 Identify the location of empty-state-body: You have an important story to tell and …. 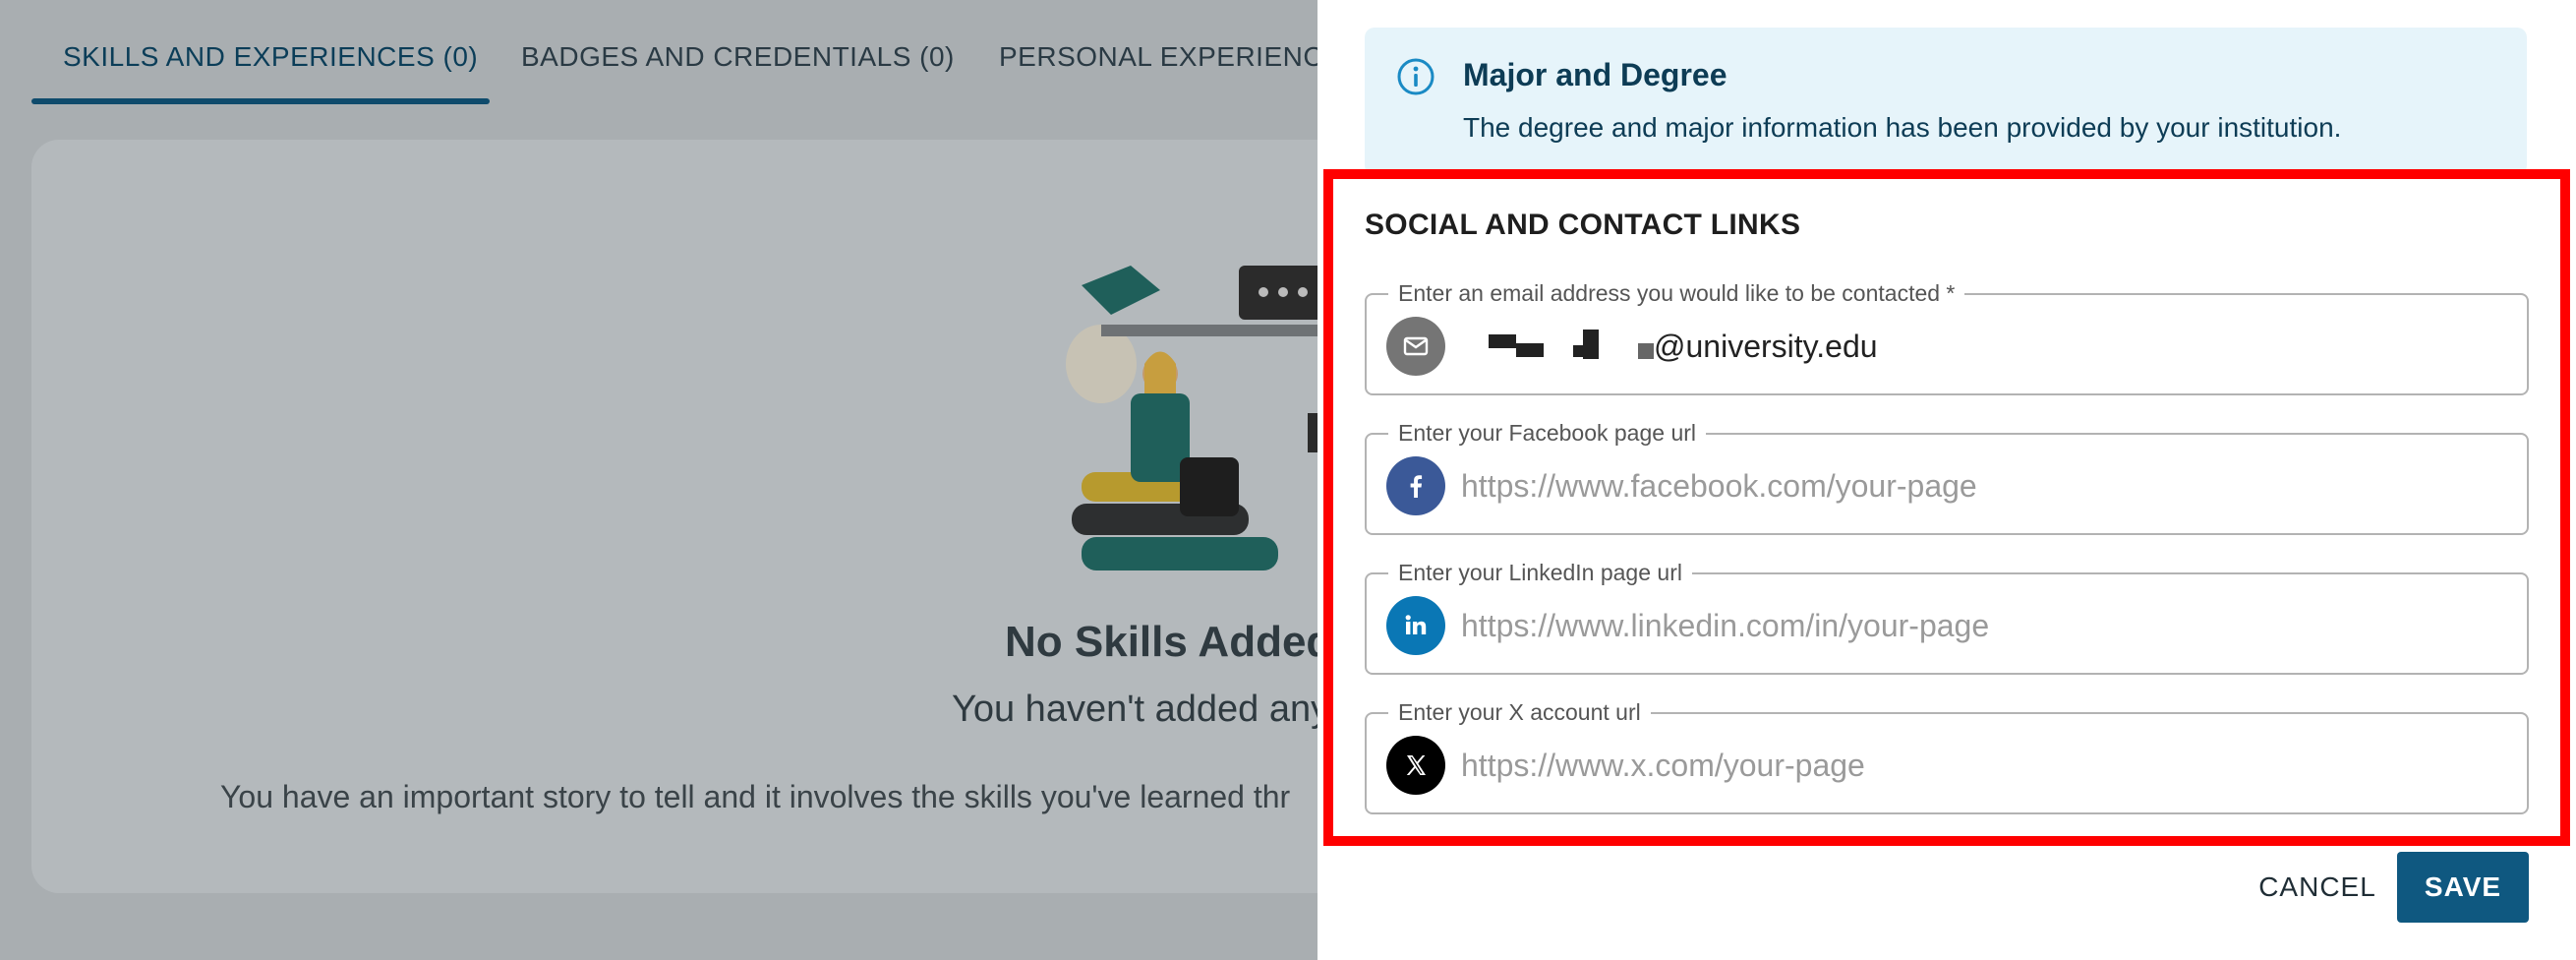
(755, 796).